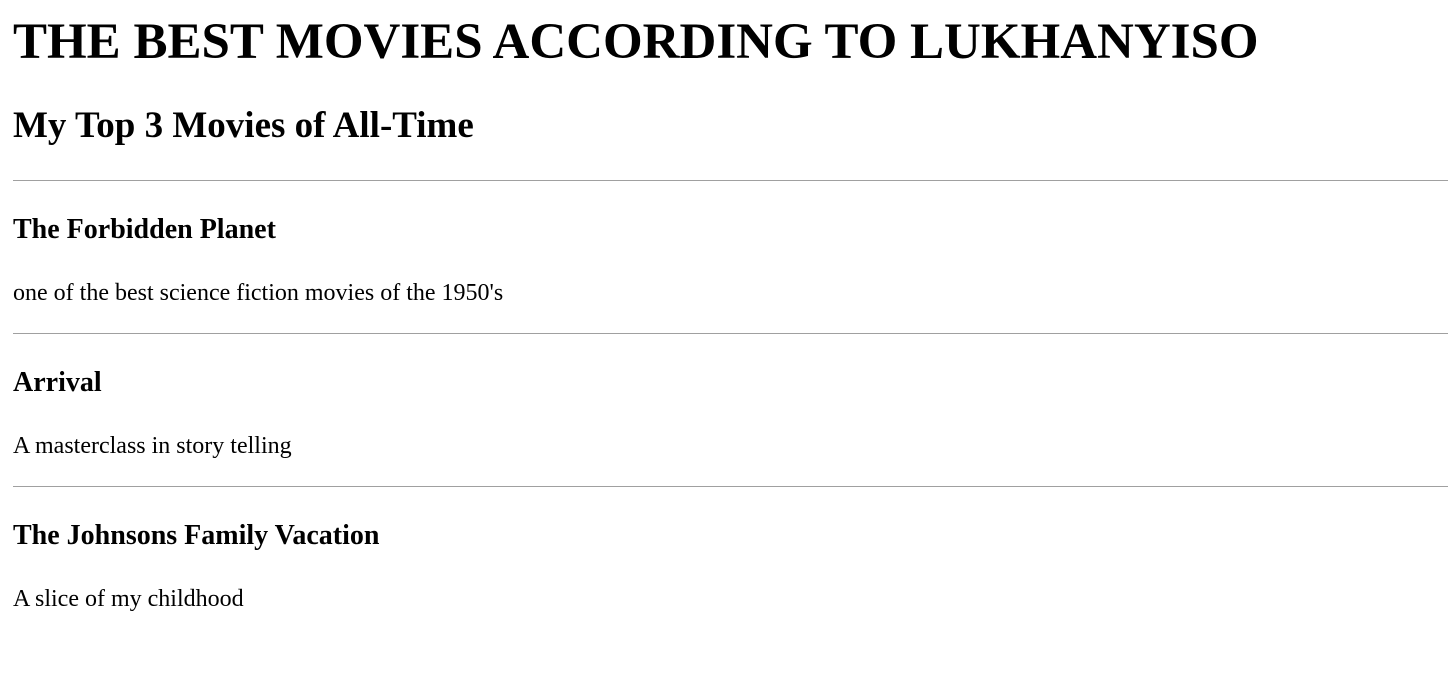 This screenshot has width=1448, height=680. Describe the element at coordinates (636, 42) in the screenshot. I see `page-title: THE BEST MOVIES ACCORDING TO LUKHANYISO` at that location.